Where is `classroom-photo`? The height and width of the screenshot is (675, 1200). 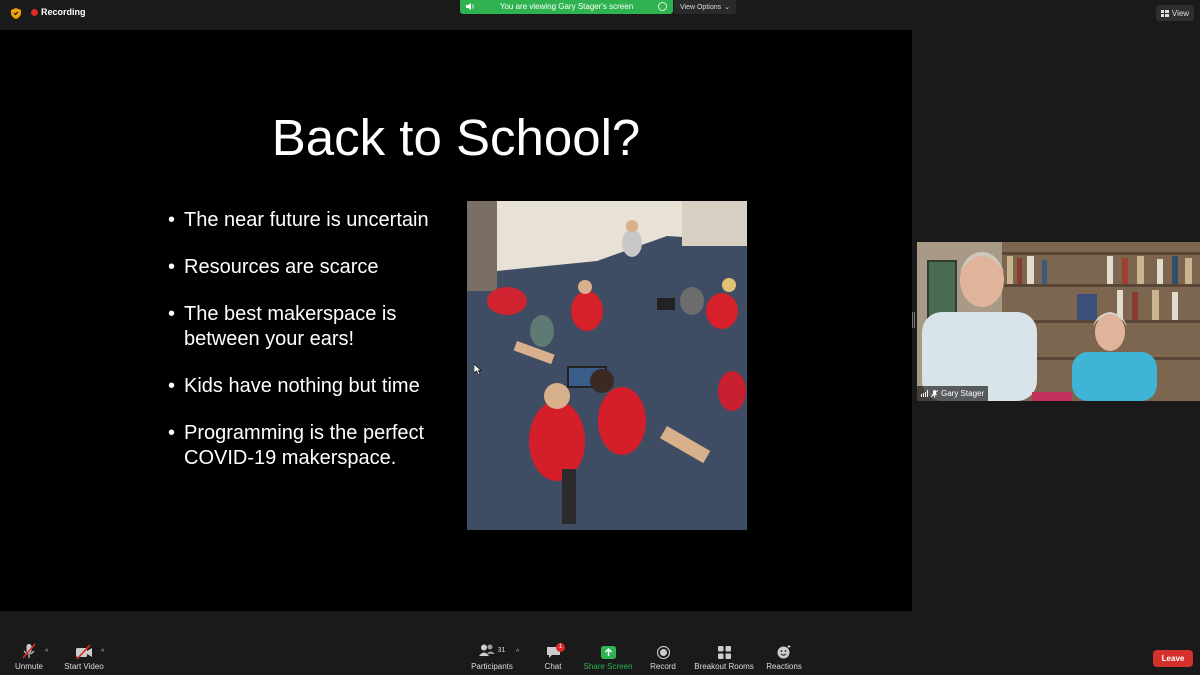 classroom-photo is located at coordinates (607, 365).